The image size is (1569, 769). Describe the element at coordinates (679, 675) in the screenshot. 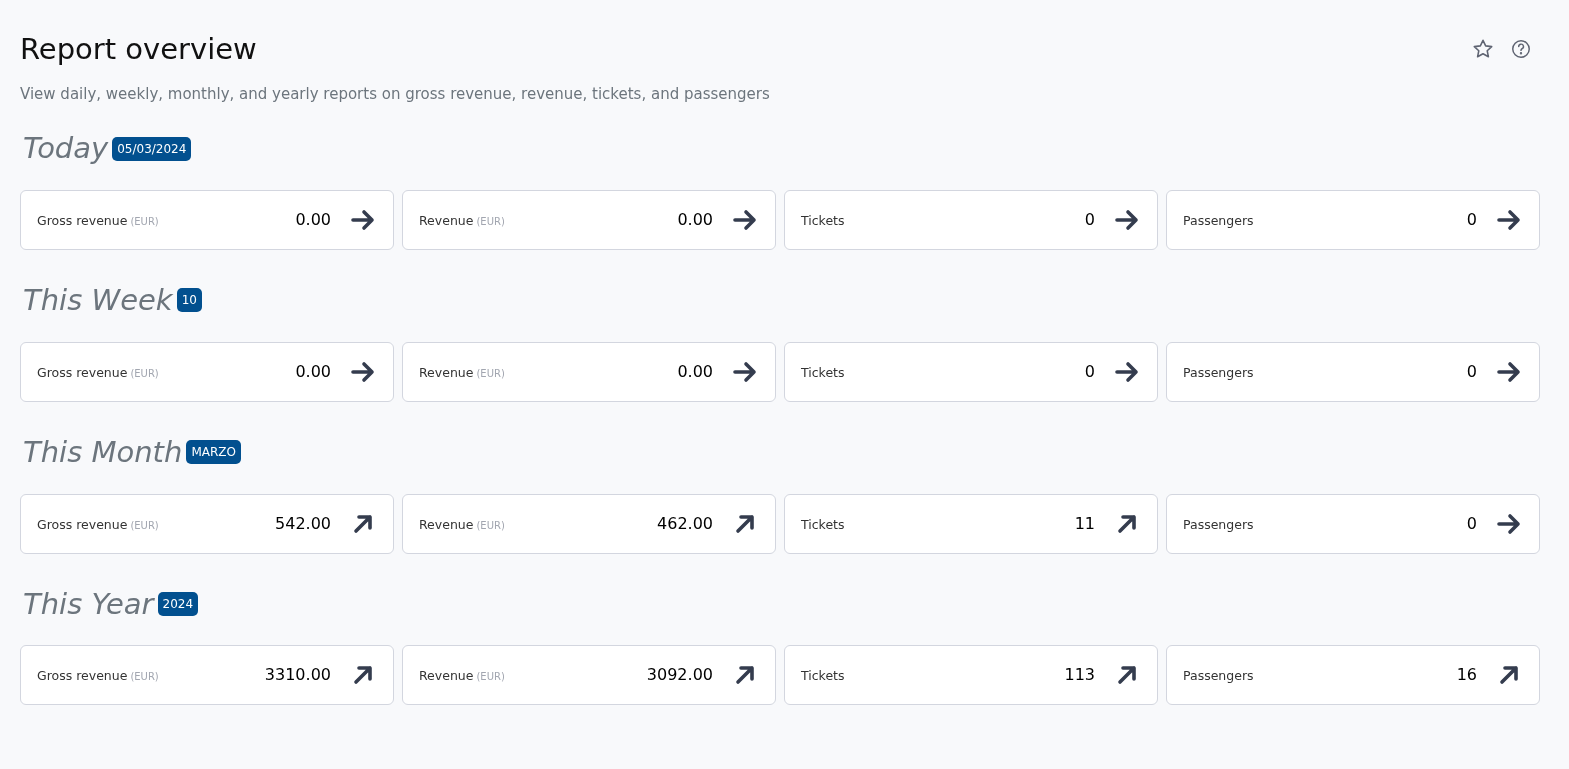

I see `stat-value: 3092.00` at that location.